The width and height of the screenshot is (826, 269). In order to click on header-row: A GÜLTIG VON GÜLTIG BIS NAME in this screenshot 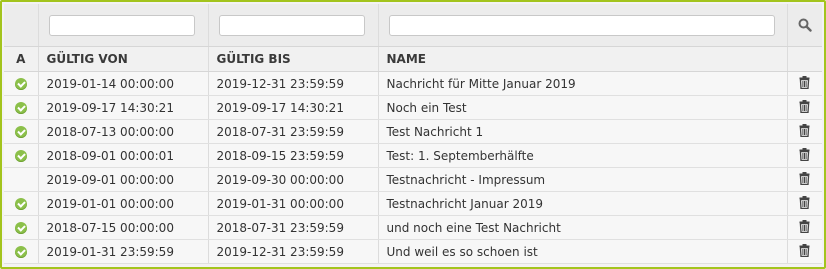, I will do `click(413, 59)`.